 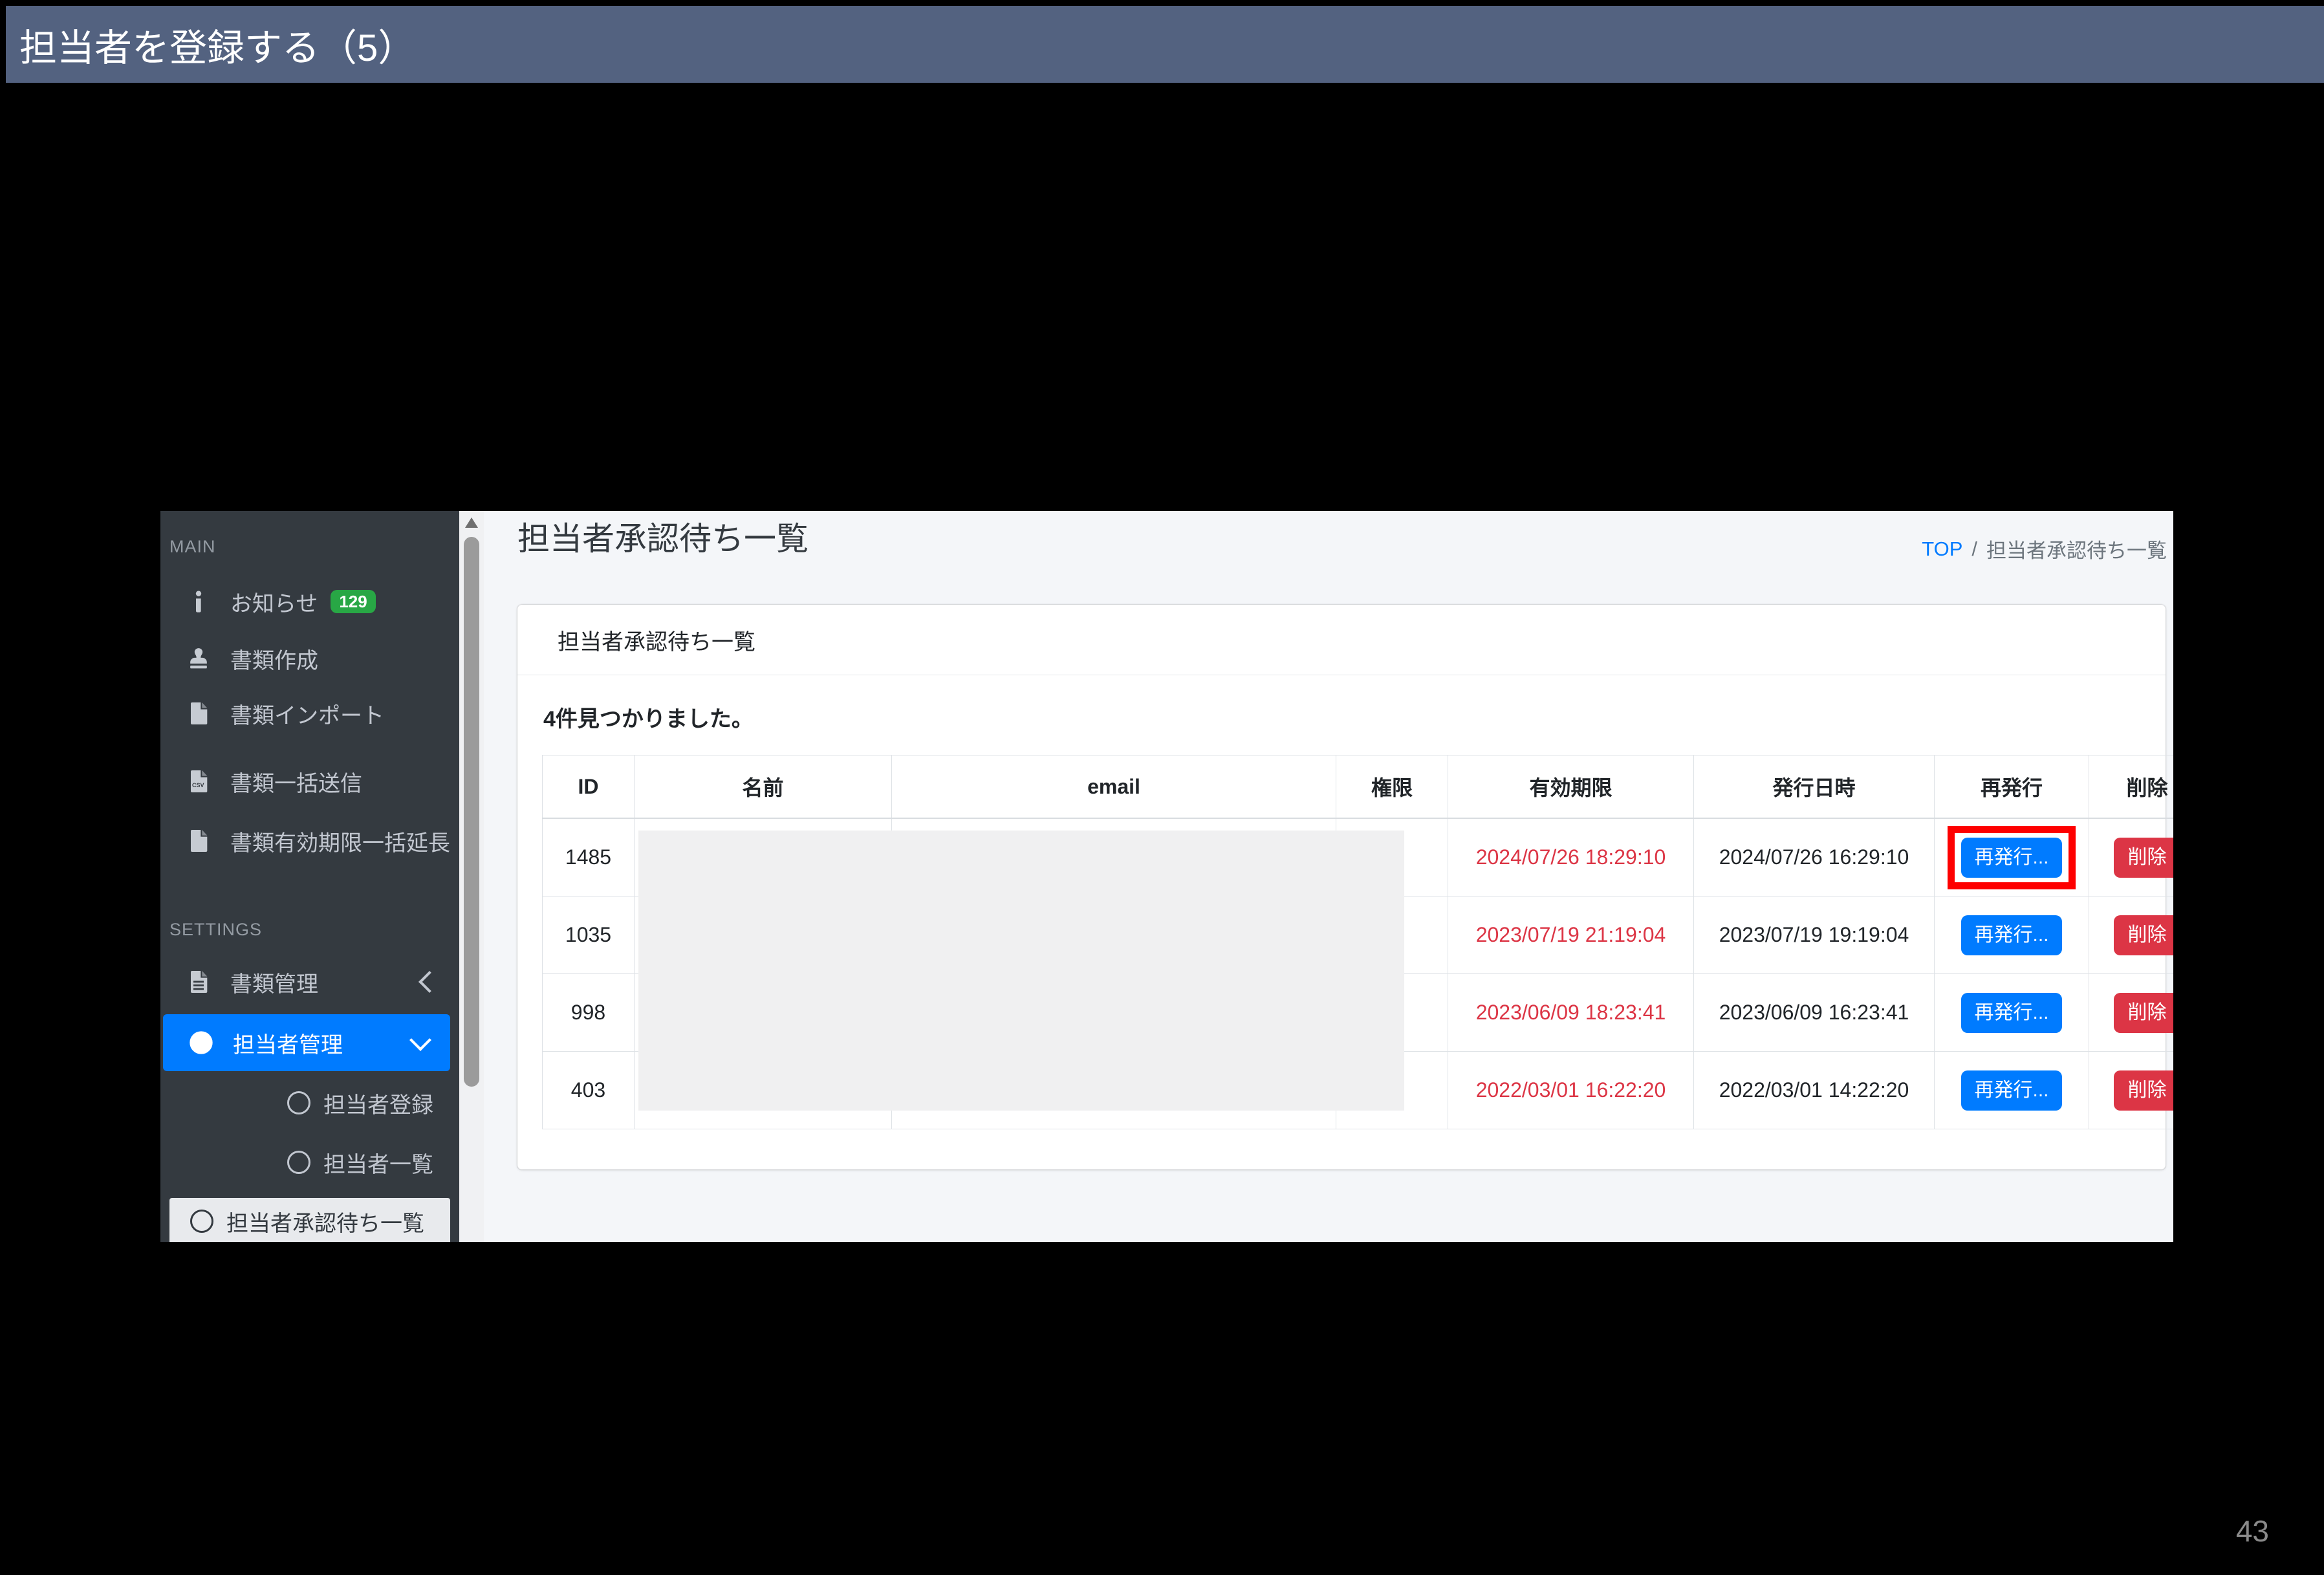 What do you see at coordinates (763, 787) in the screenshot?
I see `column-header: 名前` at bounding box center [763, 787].